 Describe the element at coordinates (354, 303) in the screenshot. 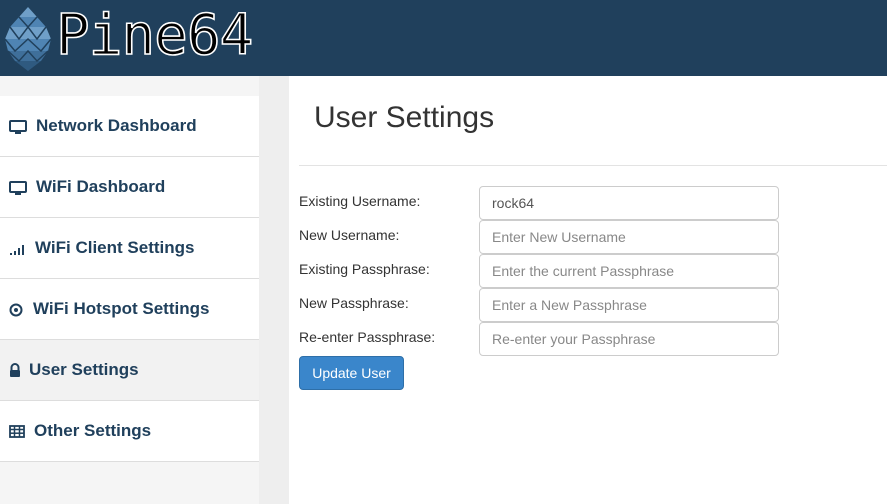

I see `new-passphrase-label: New Passphrase:` at that location.